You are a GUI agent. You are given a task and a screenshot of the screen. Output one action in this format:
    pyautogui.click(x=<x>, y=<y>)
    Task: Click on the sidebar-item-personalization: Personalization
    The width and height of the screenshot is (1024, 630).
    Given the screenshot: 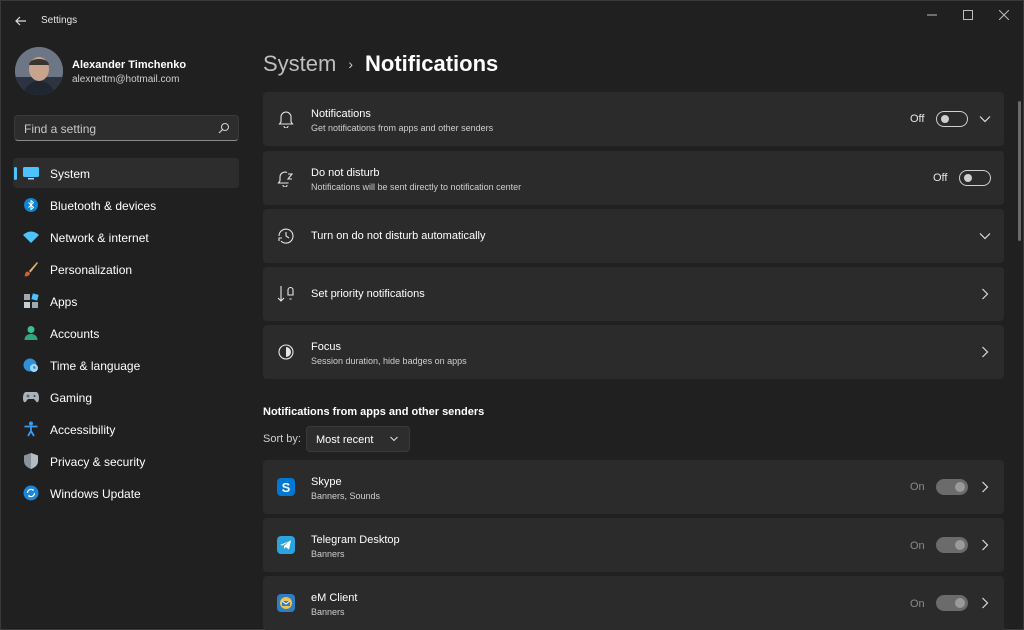 What is the action you would take?
    pyautogui.click(x=126, y=269)
    